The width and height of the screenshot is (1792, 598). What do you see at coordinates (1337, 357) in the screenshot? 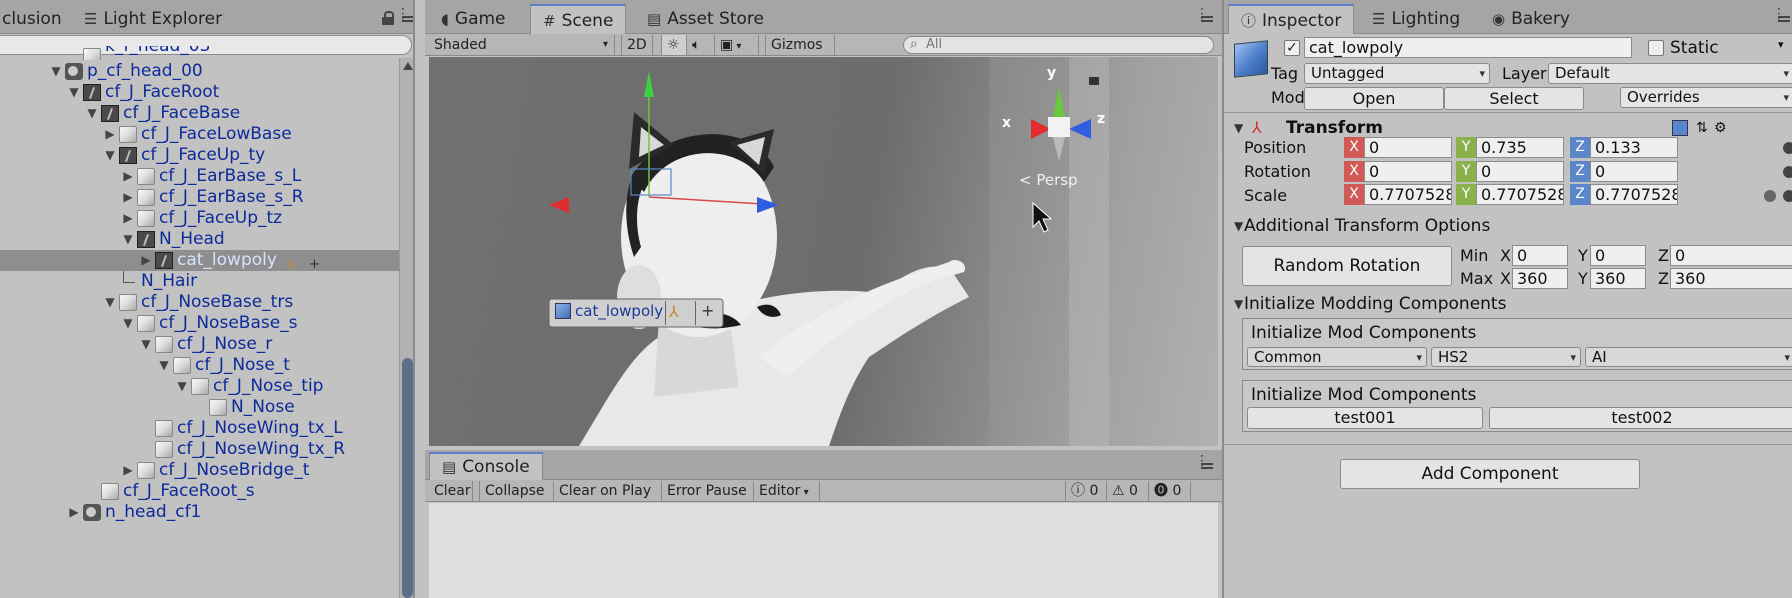
I see `common-dropdown: Common` at bounding box center [1337, 357].